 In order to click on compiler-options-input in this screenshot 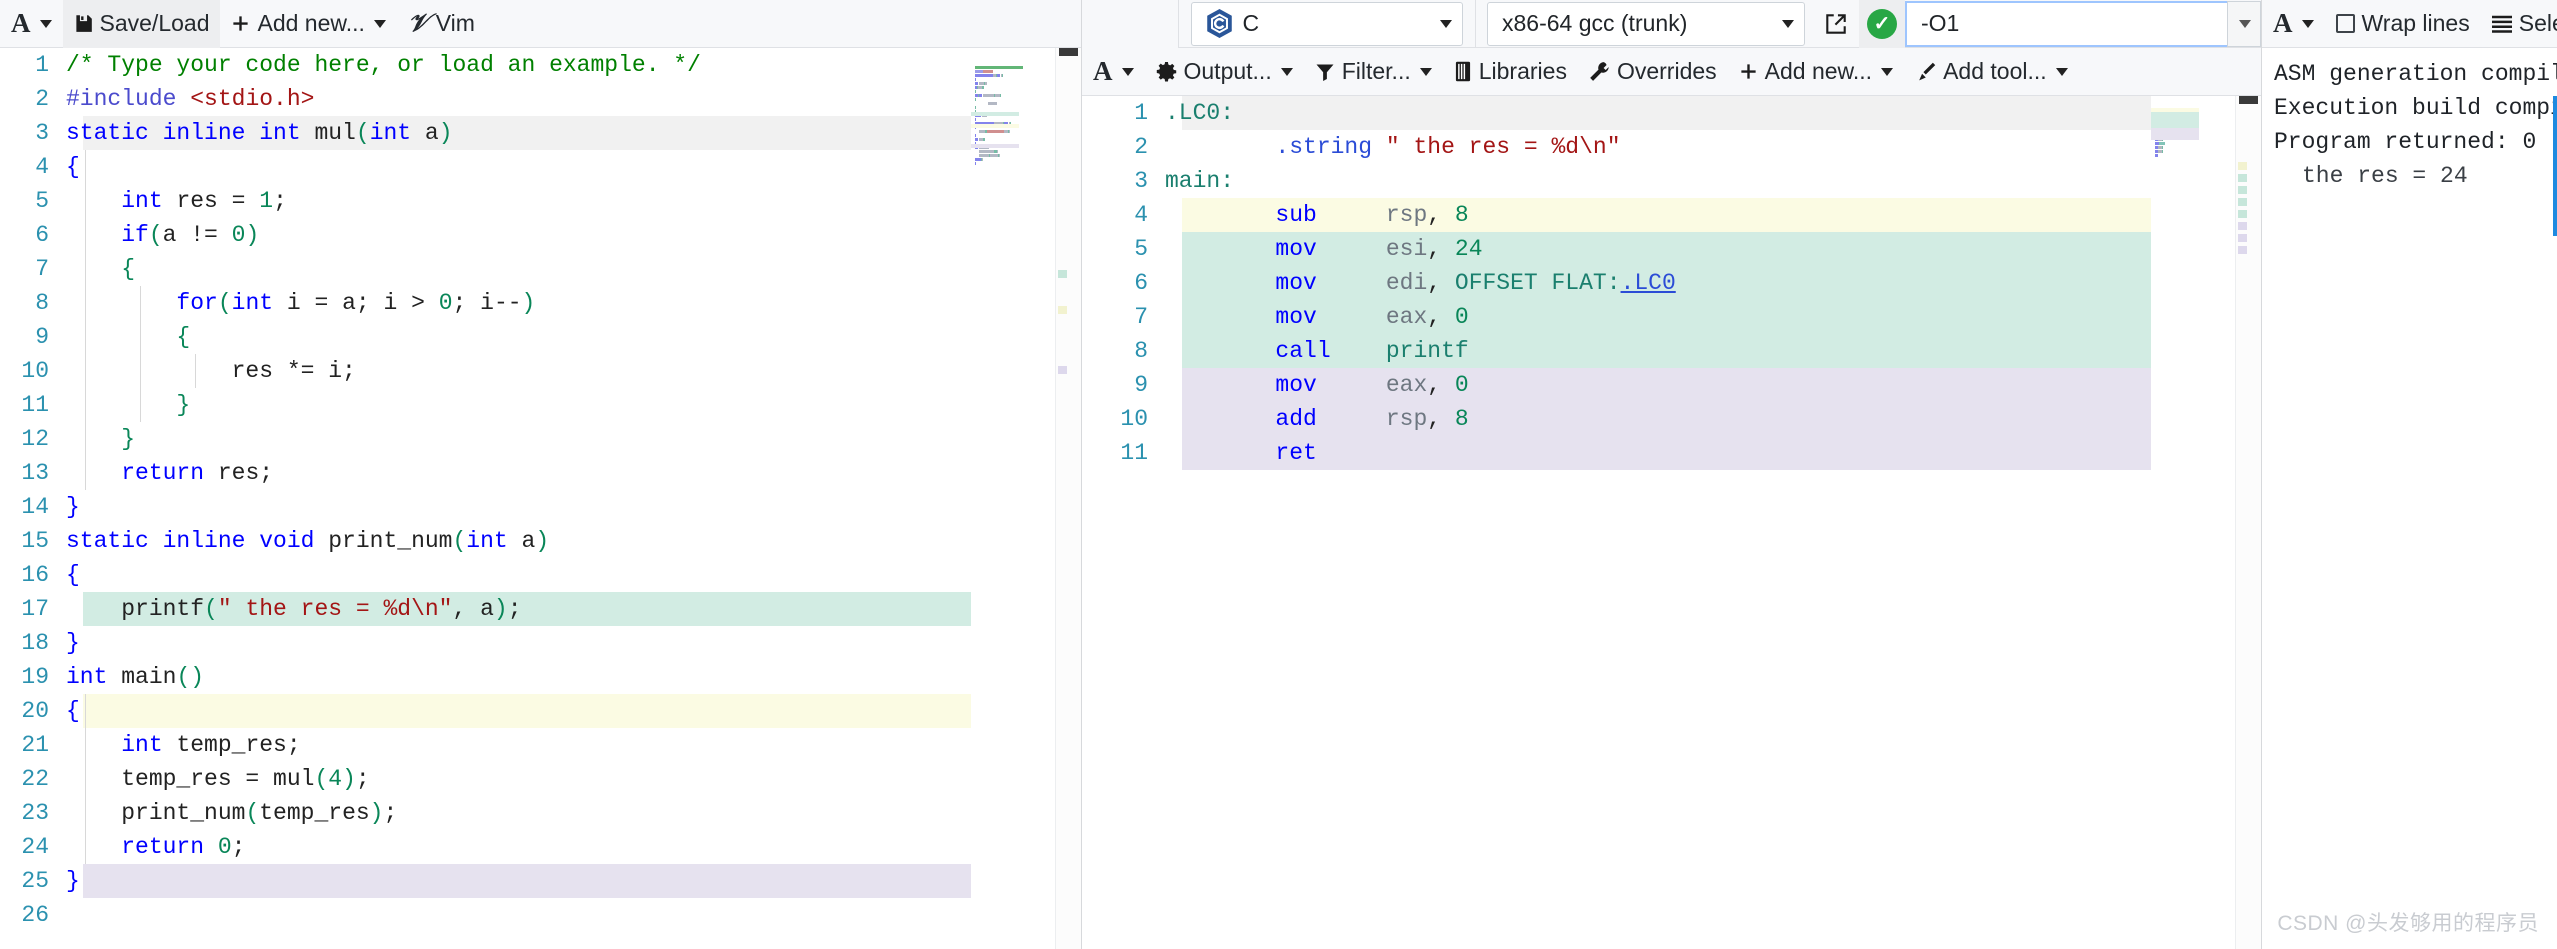, I will do `click(2066, 23)`.